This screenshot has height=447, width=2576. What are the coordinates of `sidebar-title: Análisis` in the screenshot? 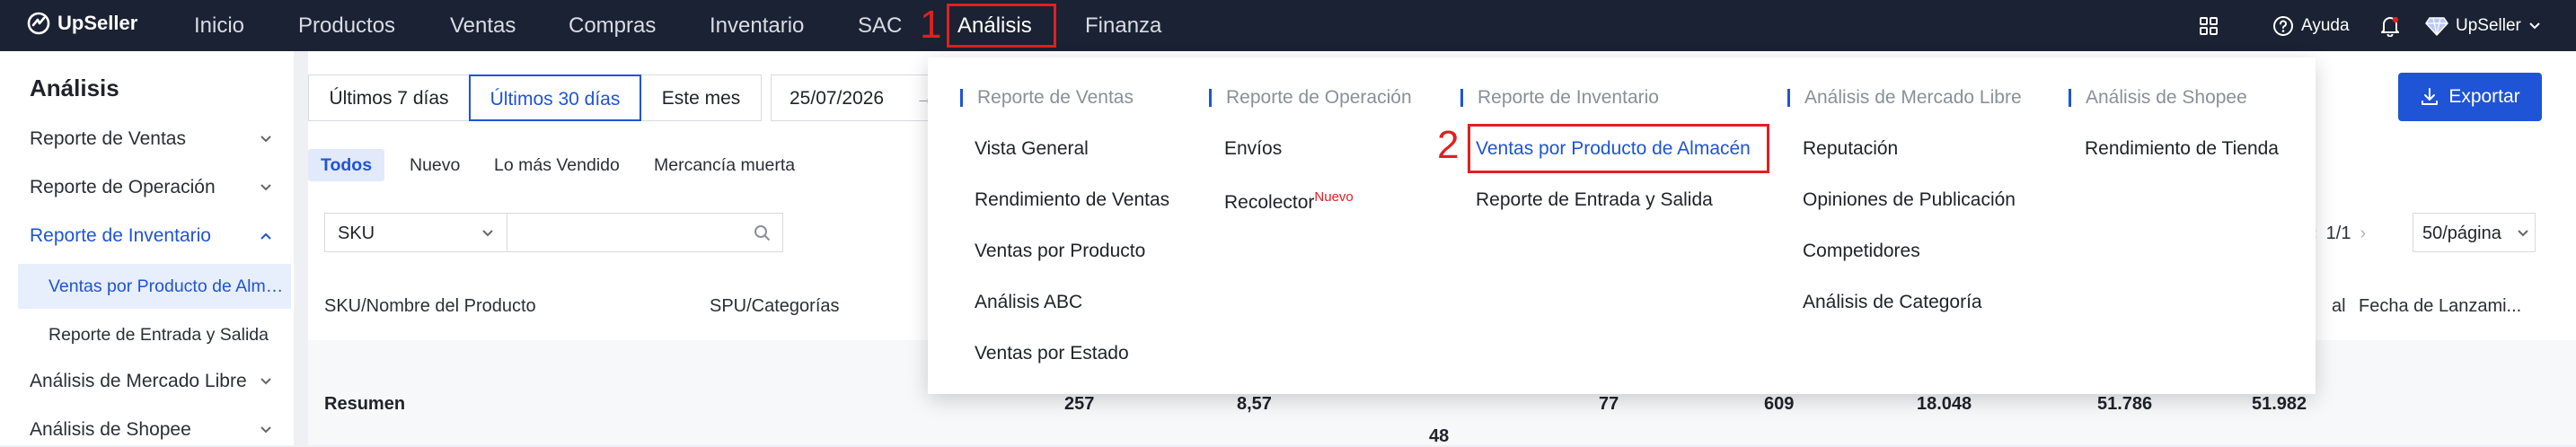 It's located at (74, 87).